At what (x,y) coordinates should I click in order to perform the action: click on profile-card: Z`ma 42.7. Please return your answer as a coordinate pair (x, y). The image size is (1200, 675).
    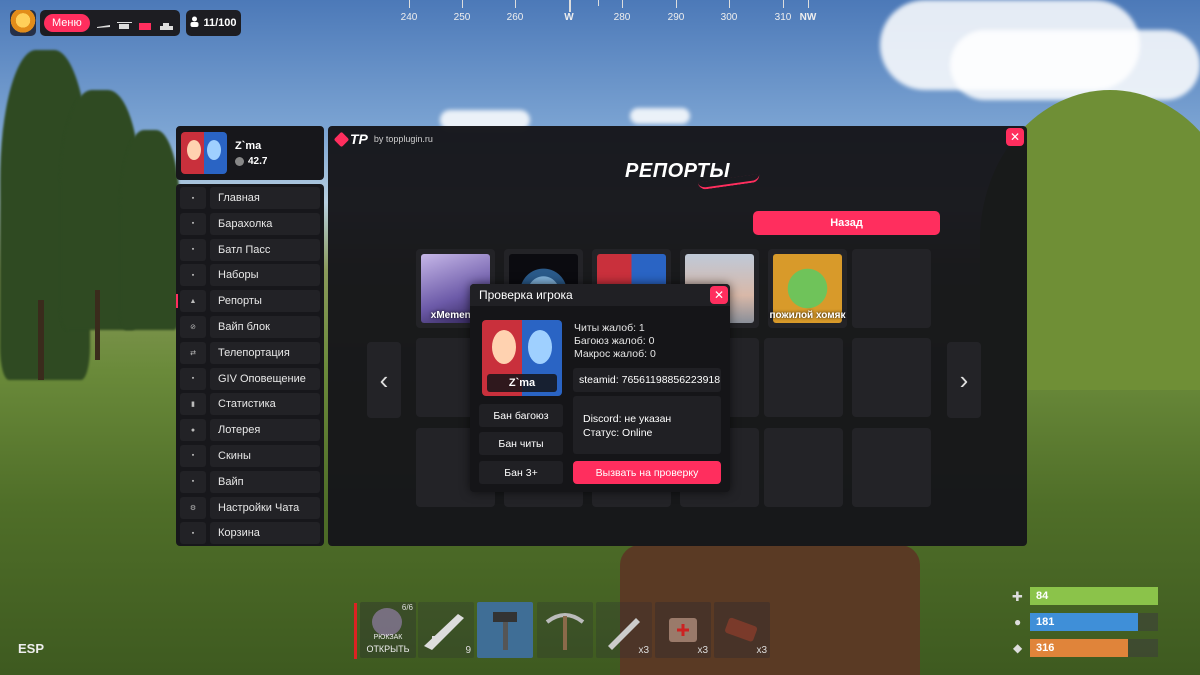
    Looking at the image, I should click on (250, 153).